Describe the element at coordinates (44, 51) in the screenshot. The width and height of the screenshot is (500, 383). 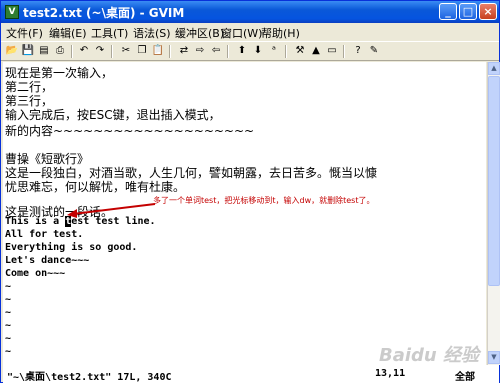
I see `save-all-icon: ▤` at that location.